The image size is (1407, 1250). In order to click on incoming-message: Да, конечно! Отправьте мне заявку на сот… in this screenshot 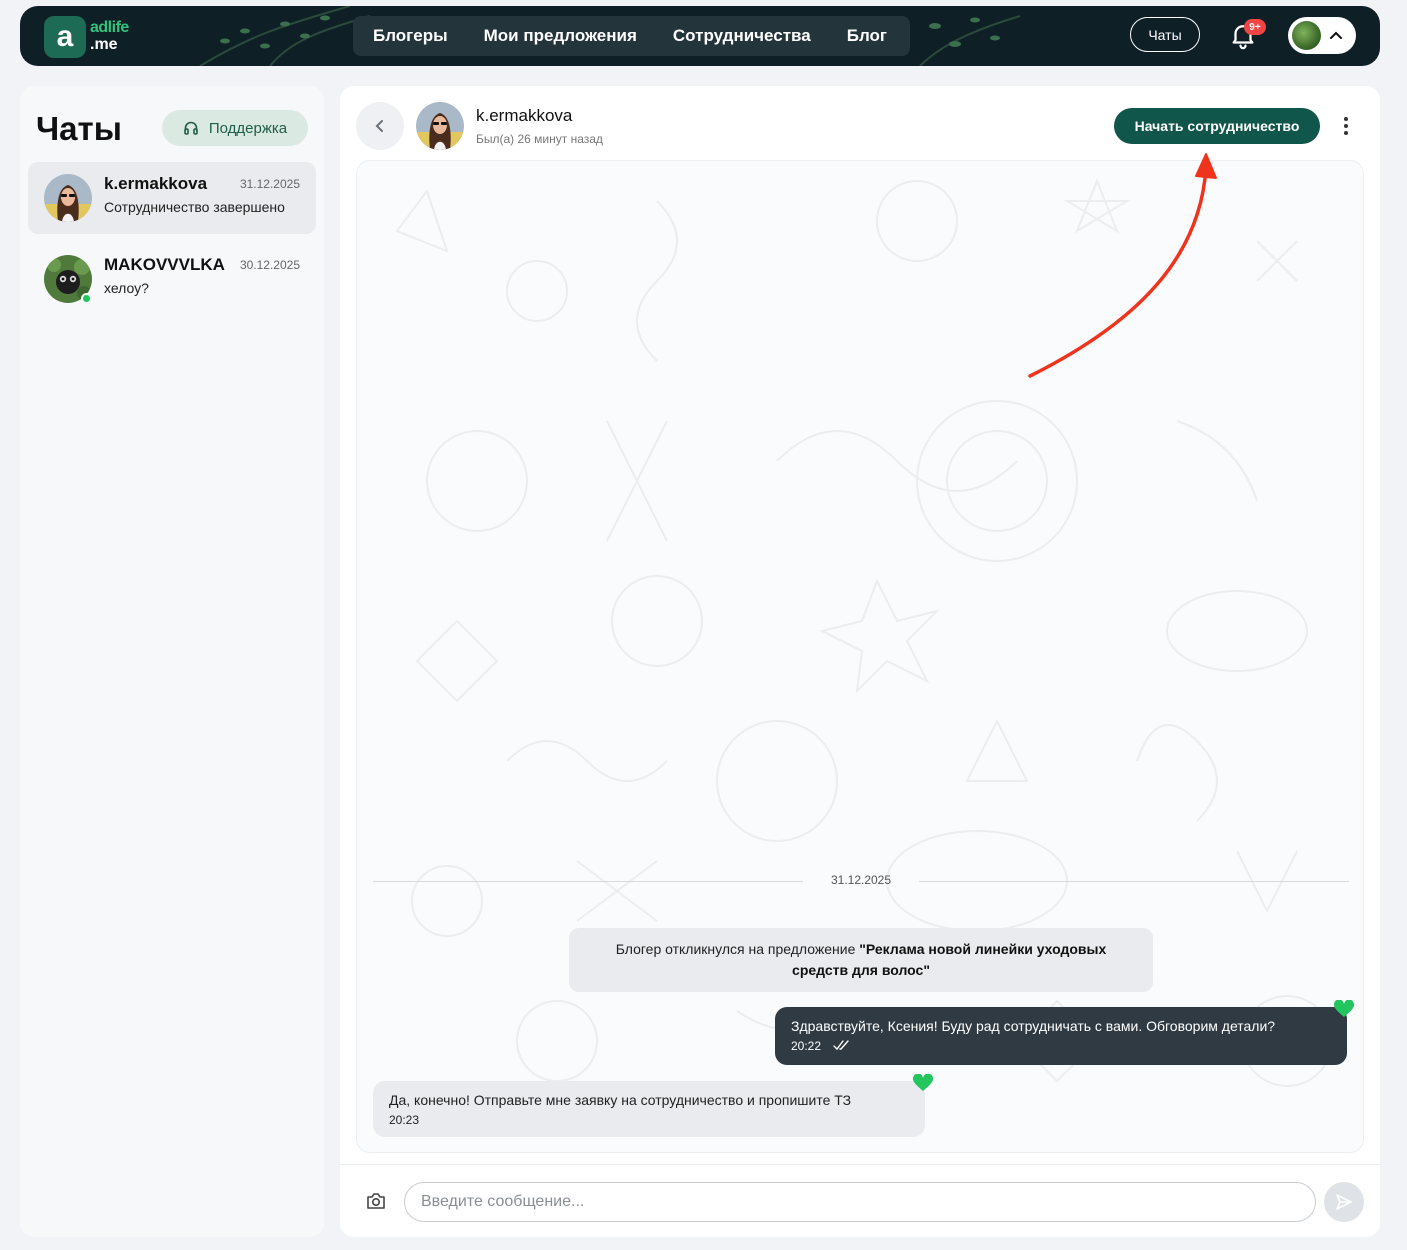, I will do `click(649, 1109)`.